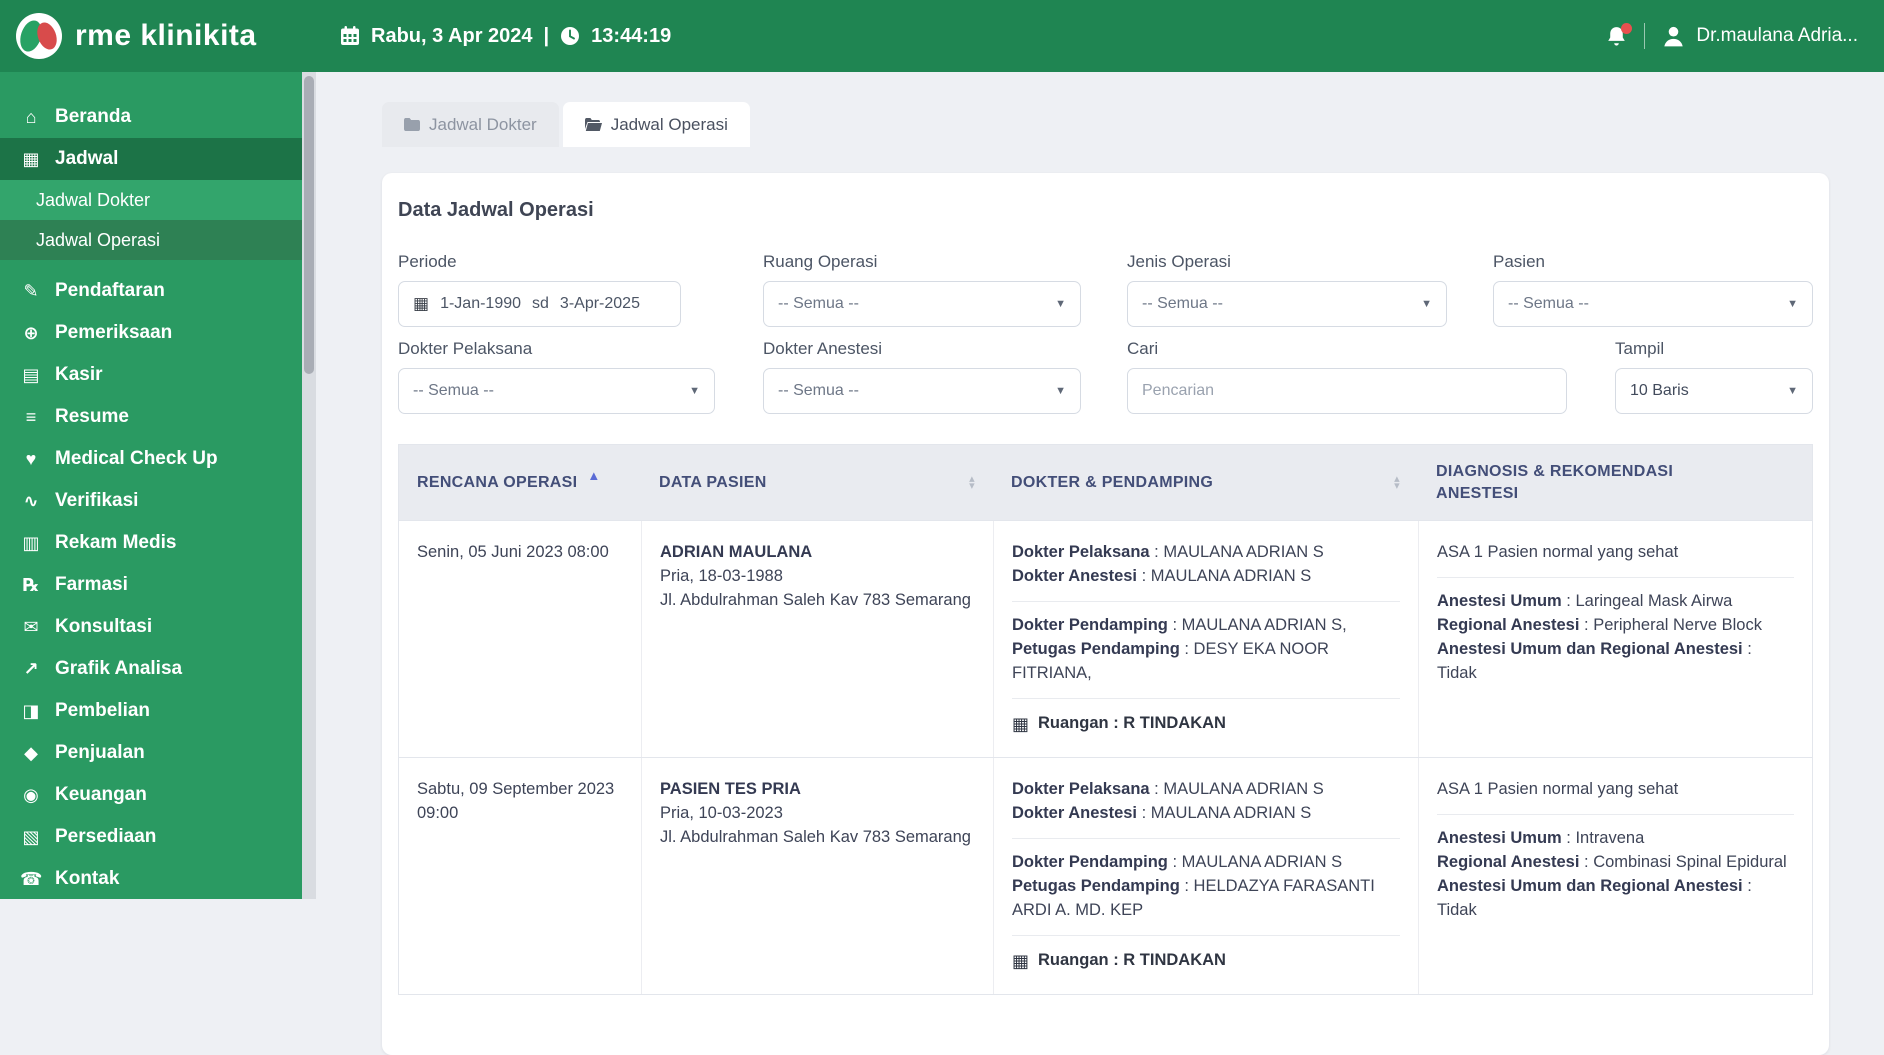  Describe the element at coordinates (151, 879) in the screenshot. I see `sidebar-item-kontak: ☎ Kontak` at that location.